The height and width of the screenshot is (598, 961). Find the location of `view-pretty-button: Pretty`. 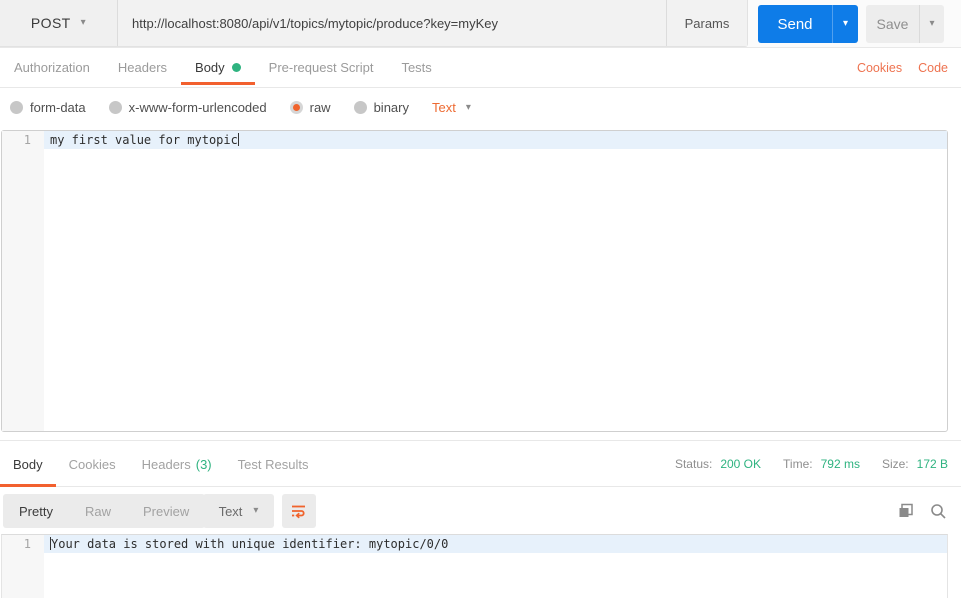

view-pretty-button: Pretty is located at coordinates (36, 511).